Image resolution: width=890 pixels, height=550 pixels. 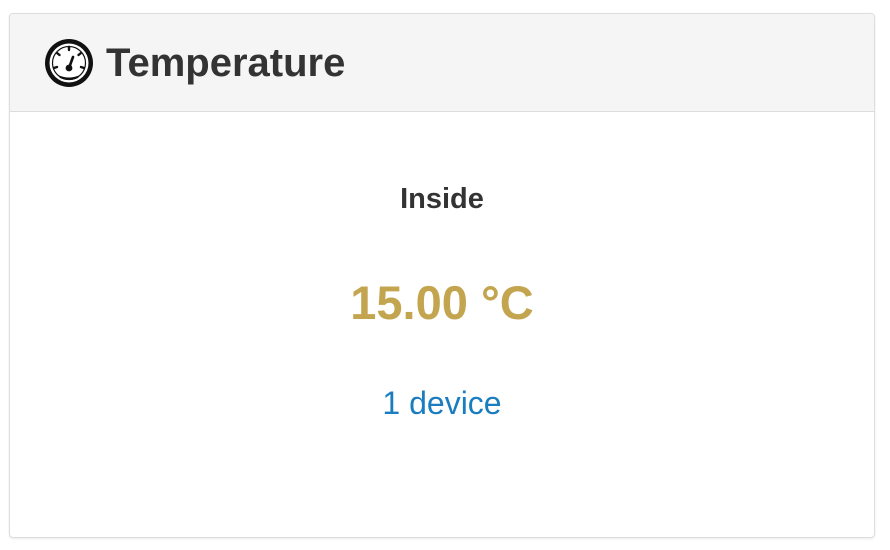 I want to click on device-count-label: 1 device, so click(x=441, y=403).